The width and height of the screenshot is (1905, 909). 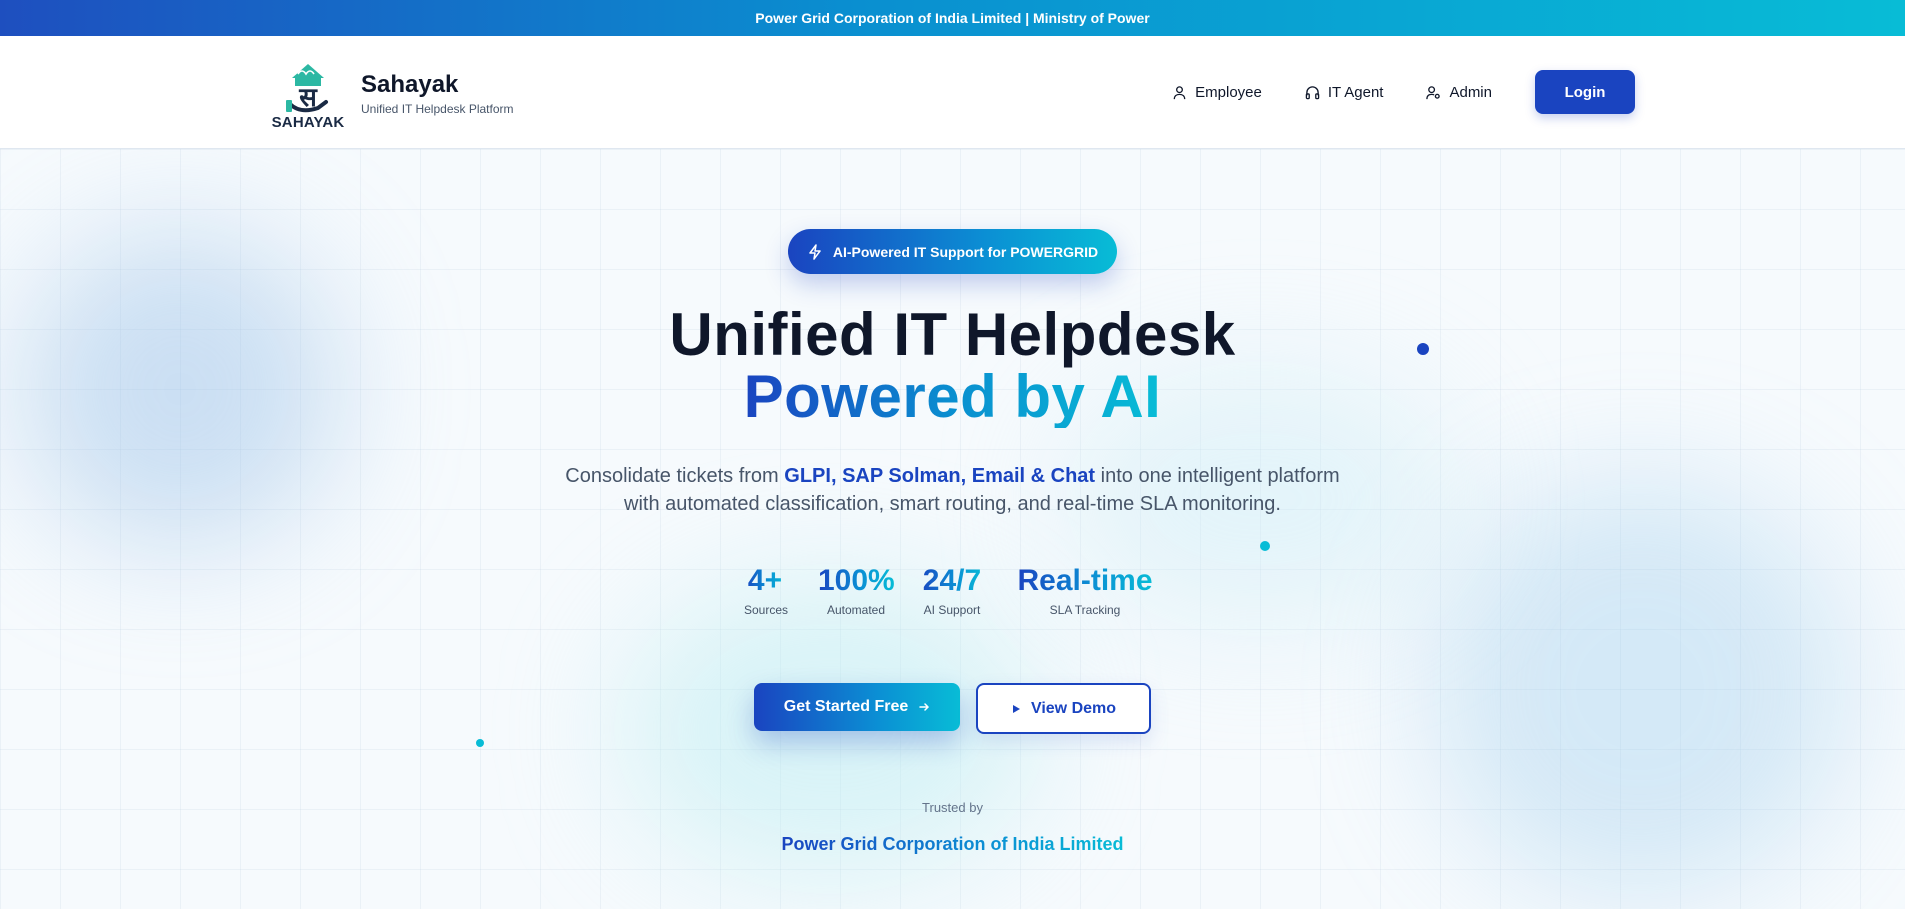 I want to click on nav-employee: Employee, so click(x=1217, y=92).